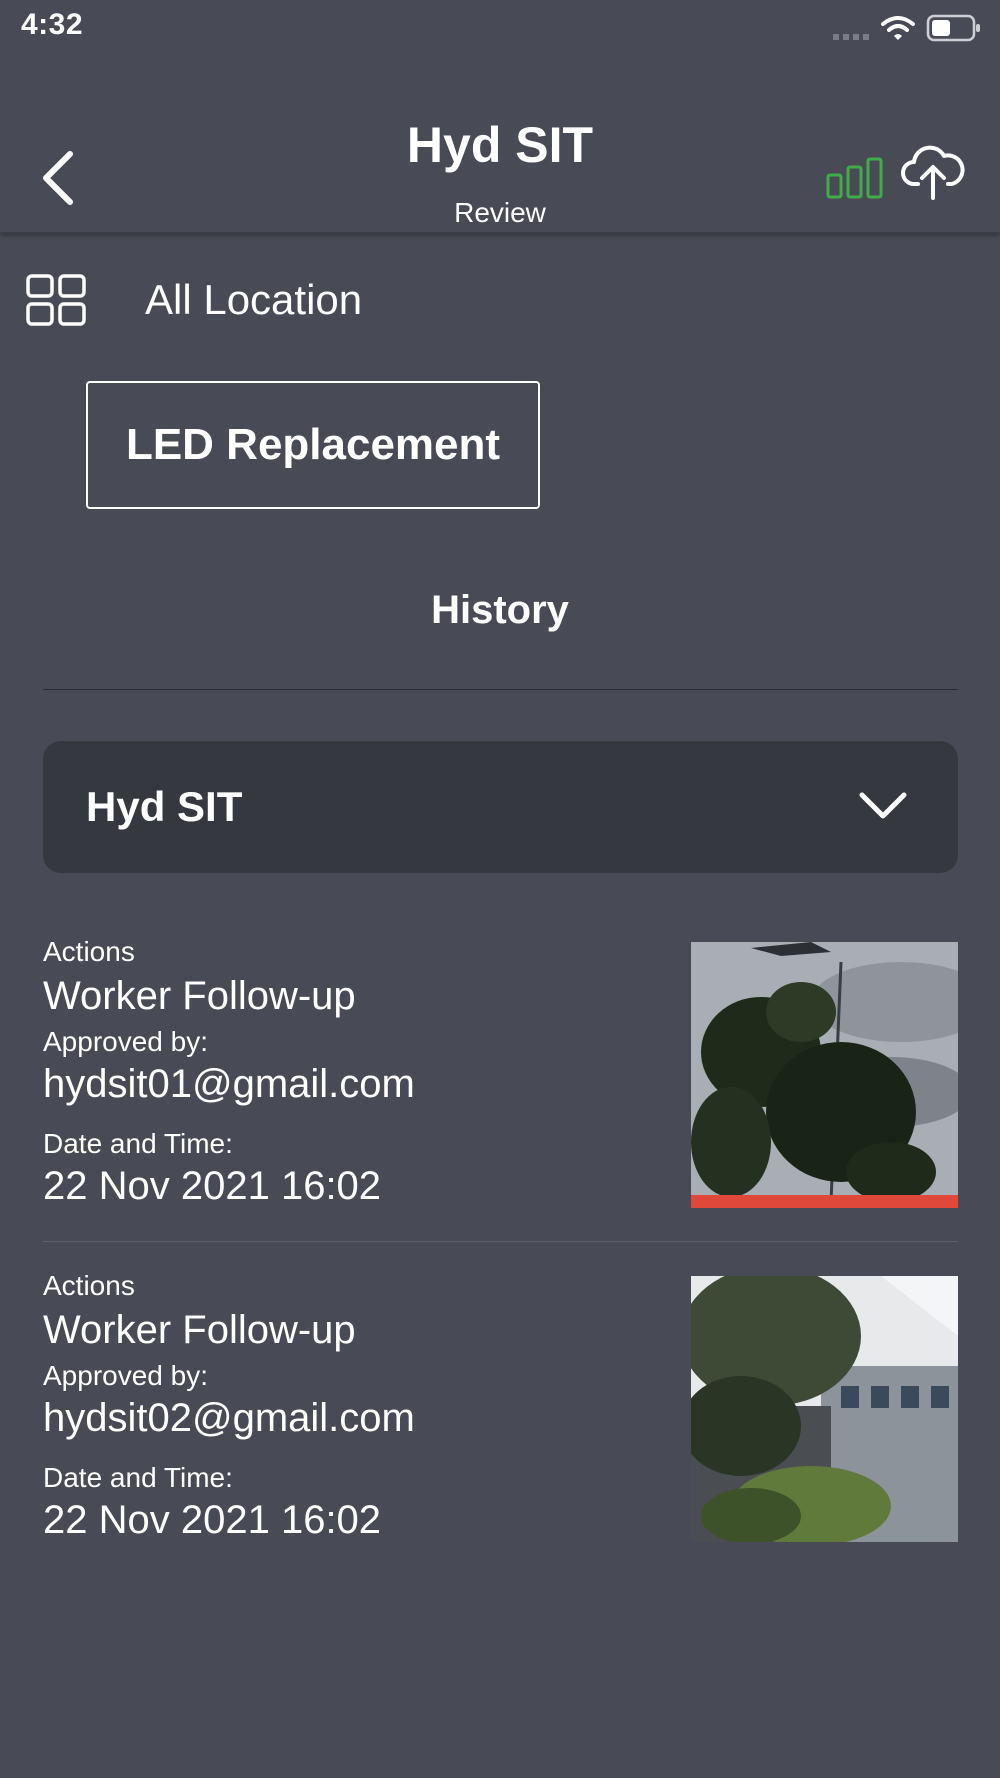 The width and height of the screenshot is (1000, 1778). I want to click on building-photo-image, so click(824, 1409).